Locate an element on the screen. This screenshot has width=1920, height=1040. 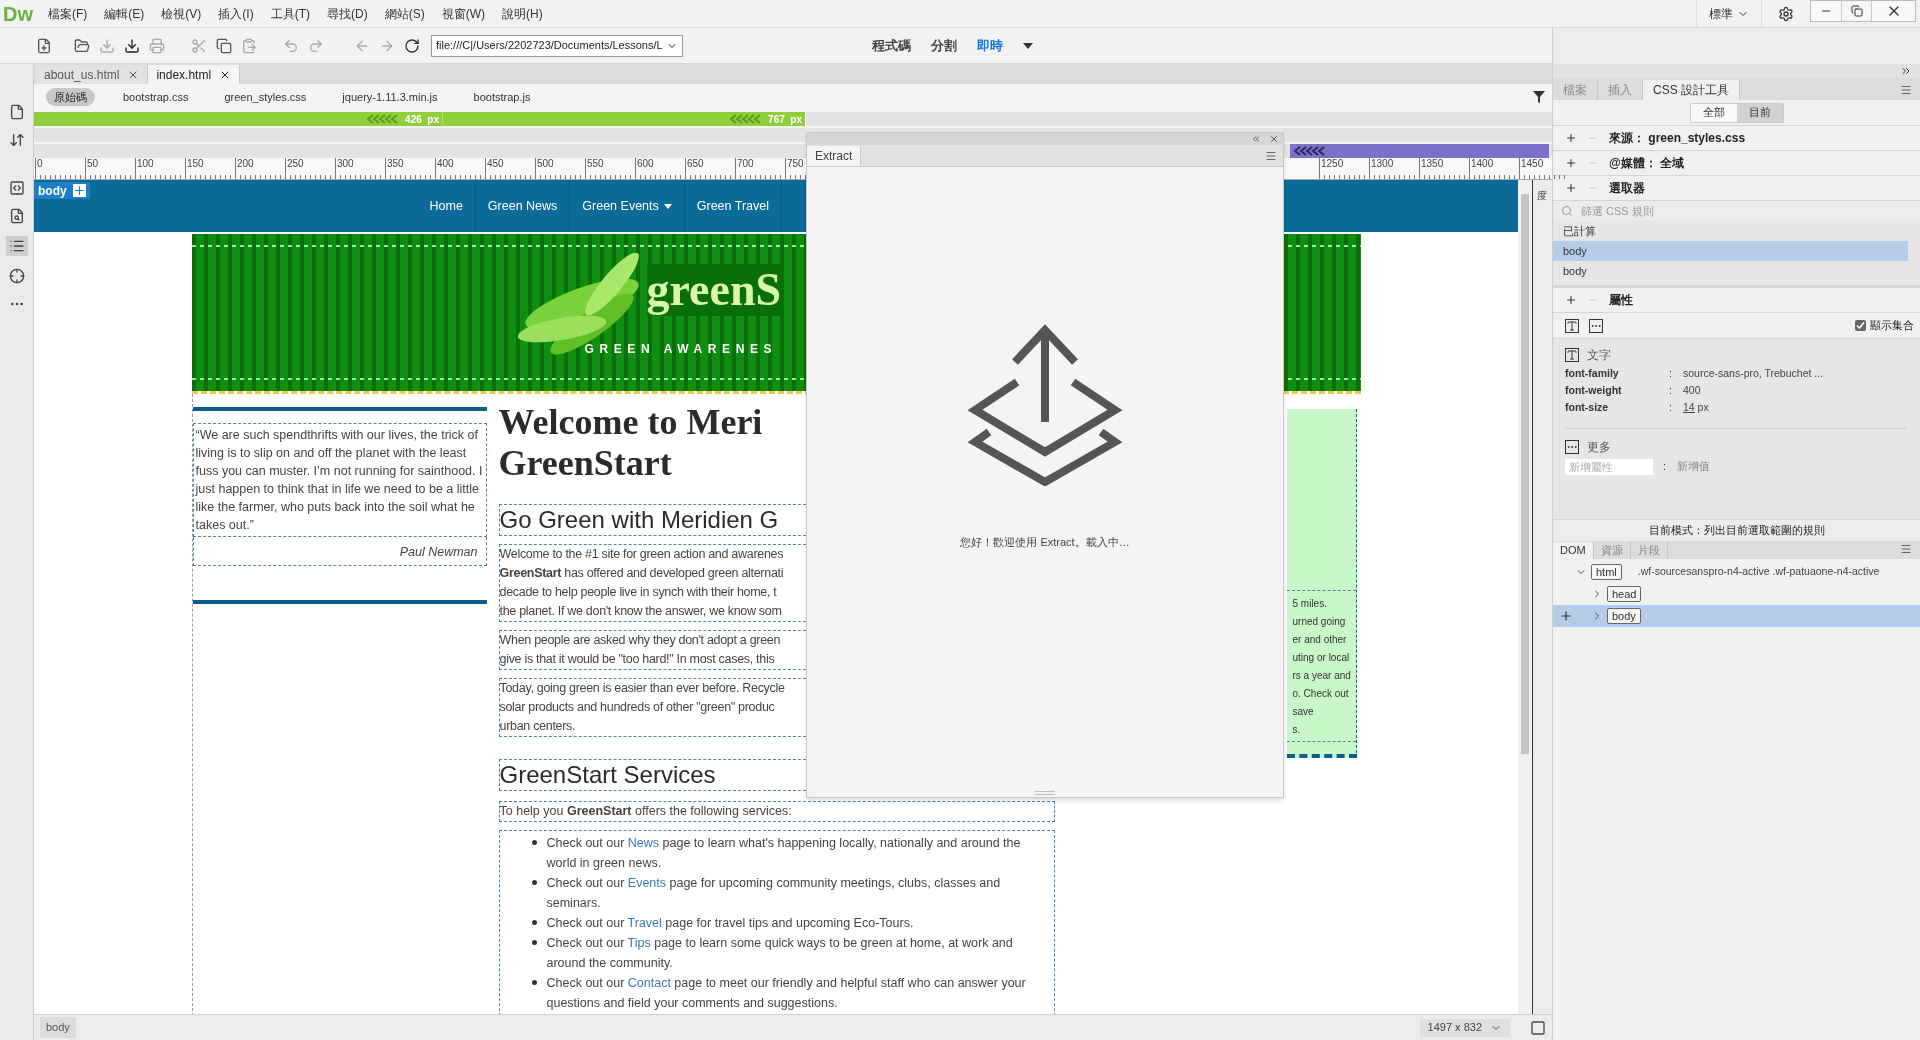
link: Tips is located at coordinates (639, 943).